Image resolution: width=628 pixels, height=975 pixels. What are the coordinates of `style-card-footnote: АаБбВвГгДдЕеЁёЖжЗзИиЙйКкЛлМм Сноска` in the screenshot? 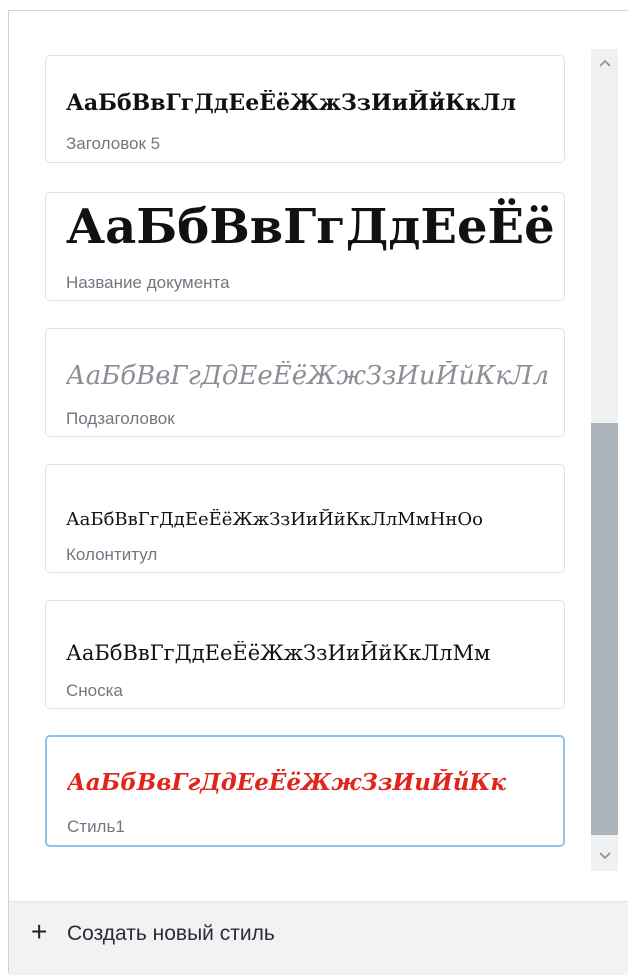 It's located at (305, 654).